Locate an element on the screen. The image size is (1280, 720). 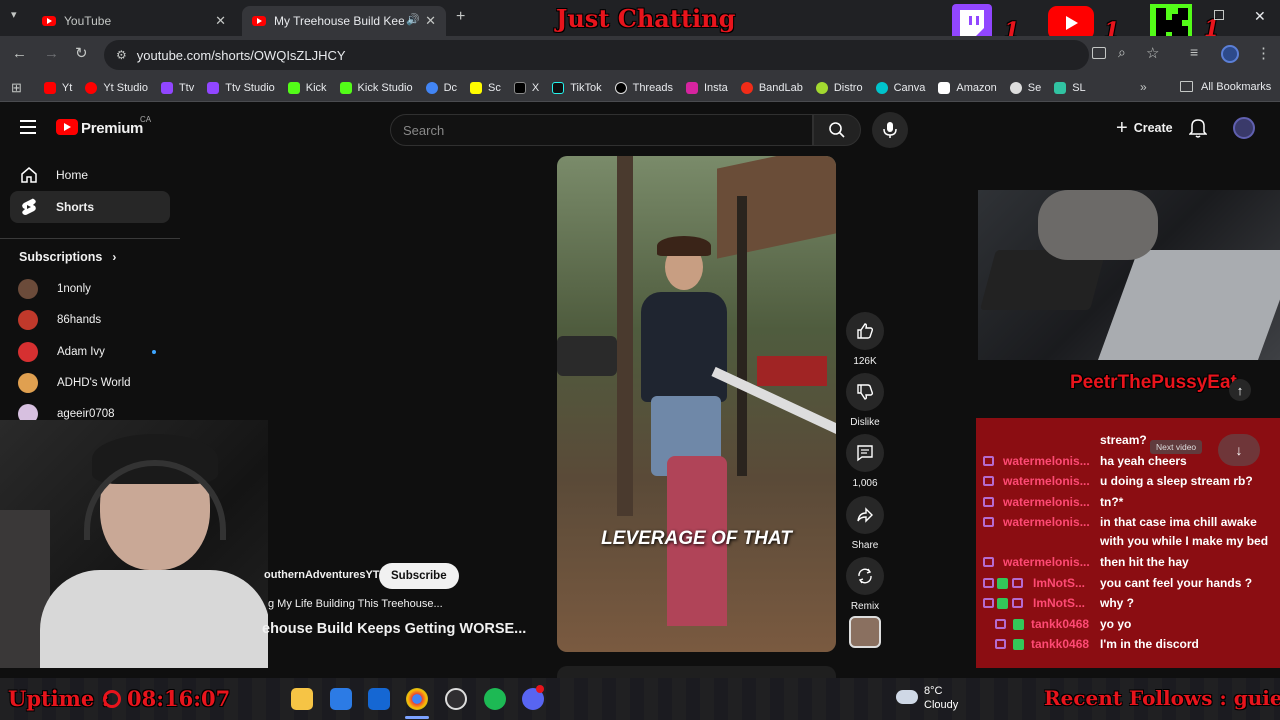
subscribe-button: Subscribe is located at coordinates (419, 576).